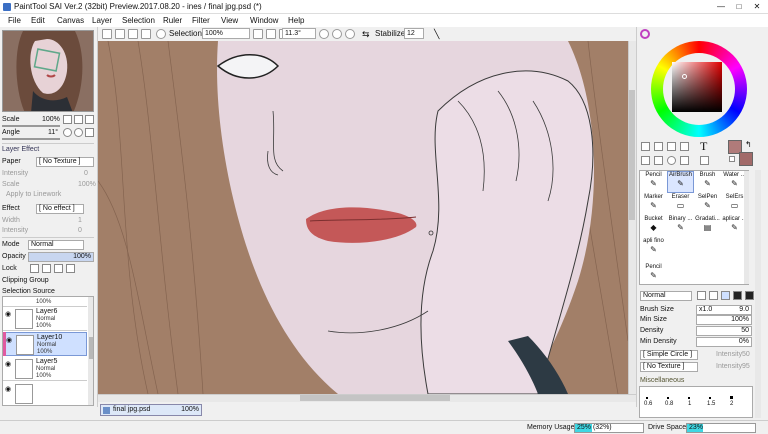  I want to click on angle-ccw-icon, so click(67, 132).